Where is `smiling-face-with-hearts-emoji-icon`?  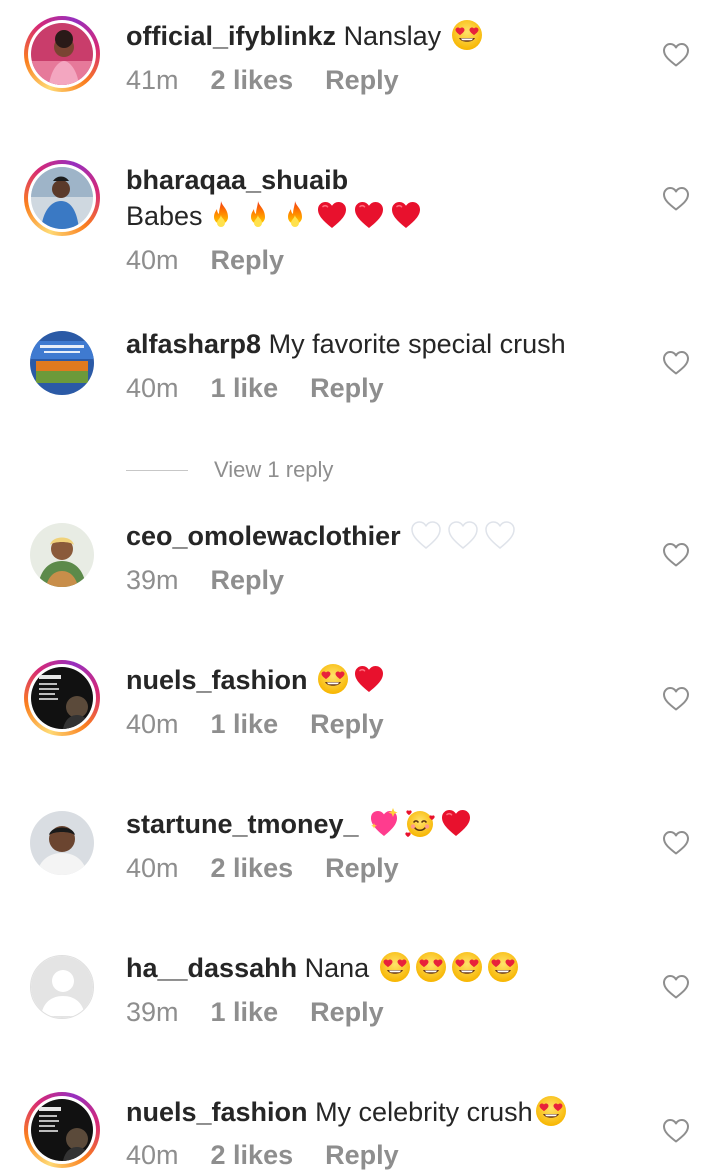
smiling-face-with-hearts-emoji-icon is located at coordinates (420, 823).